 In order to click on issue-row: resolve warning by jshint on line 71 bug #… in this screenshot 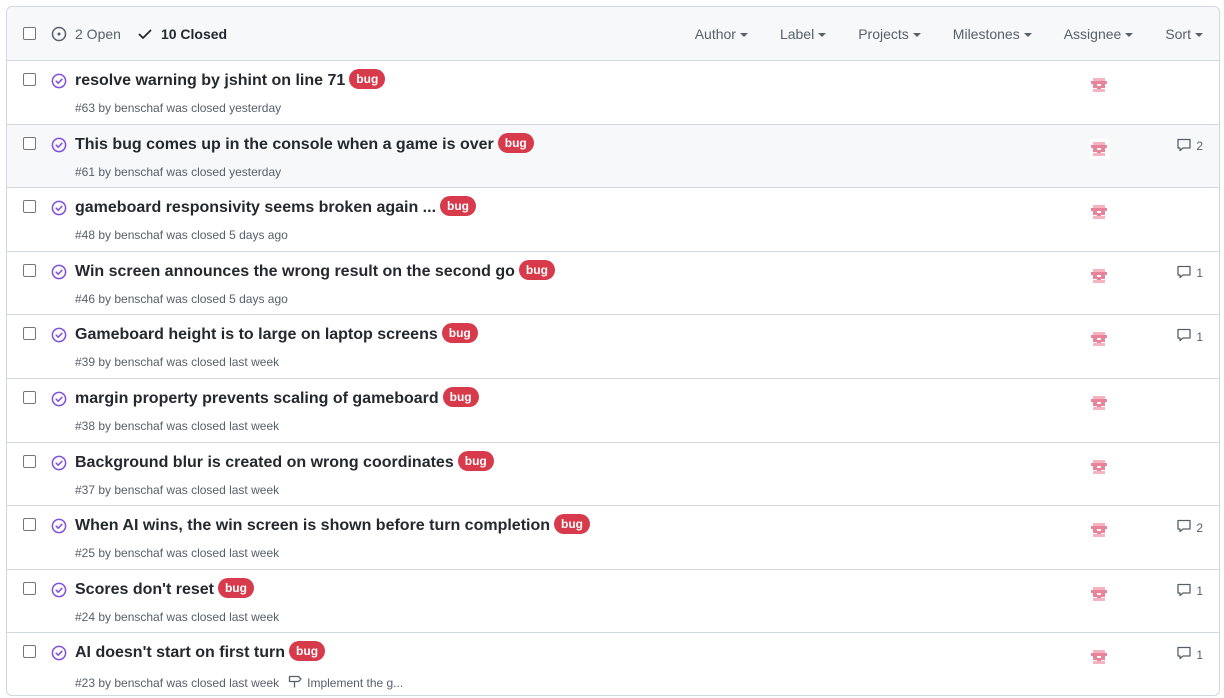, I will do `click(613, 93)`.